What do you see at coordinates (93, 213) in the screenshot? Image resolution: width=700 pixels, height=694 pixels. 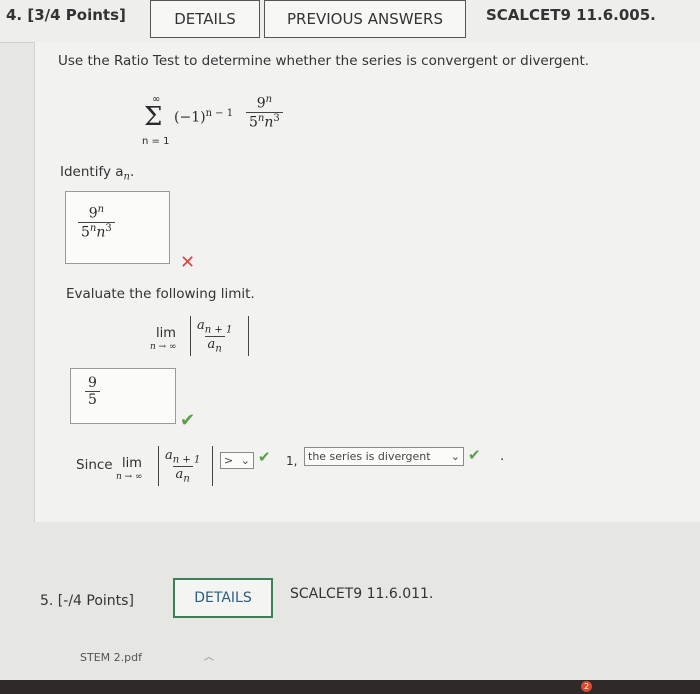 I see `identify-answer-num: 9` at bounding box center [93, 213].